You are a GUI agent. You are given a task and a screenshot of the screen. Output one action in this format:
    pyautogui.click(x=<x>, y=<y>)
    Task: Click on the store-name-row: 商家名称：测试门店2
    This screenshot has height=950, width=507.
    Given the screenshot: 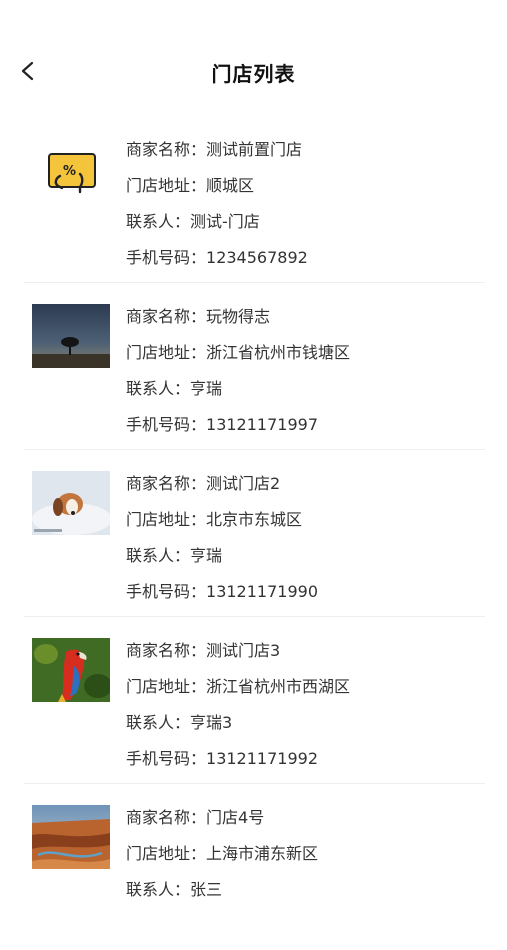 What is the action you would take?
    pyautogui.click(x=222, y=488)
    